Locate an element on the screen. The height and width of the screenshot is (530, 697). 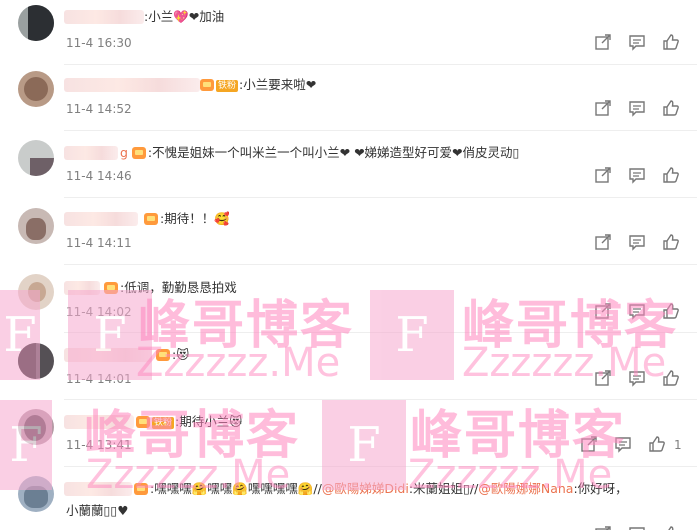
comment-text: :低调，勤勤恳恳拍戏 is located at coordinates (178, 287).